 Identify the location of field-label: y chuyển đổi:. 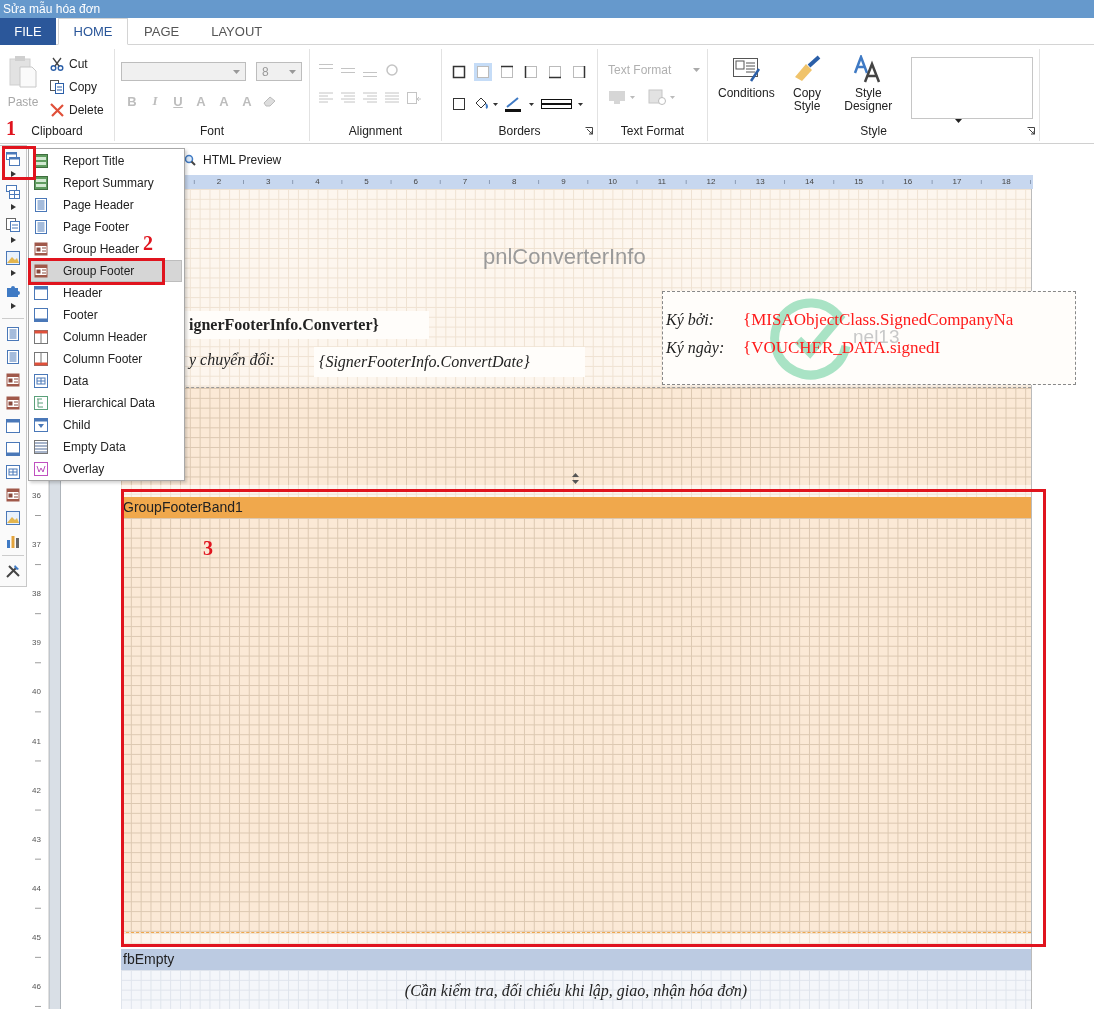
(232, 360).